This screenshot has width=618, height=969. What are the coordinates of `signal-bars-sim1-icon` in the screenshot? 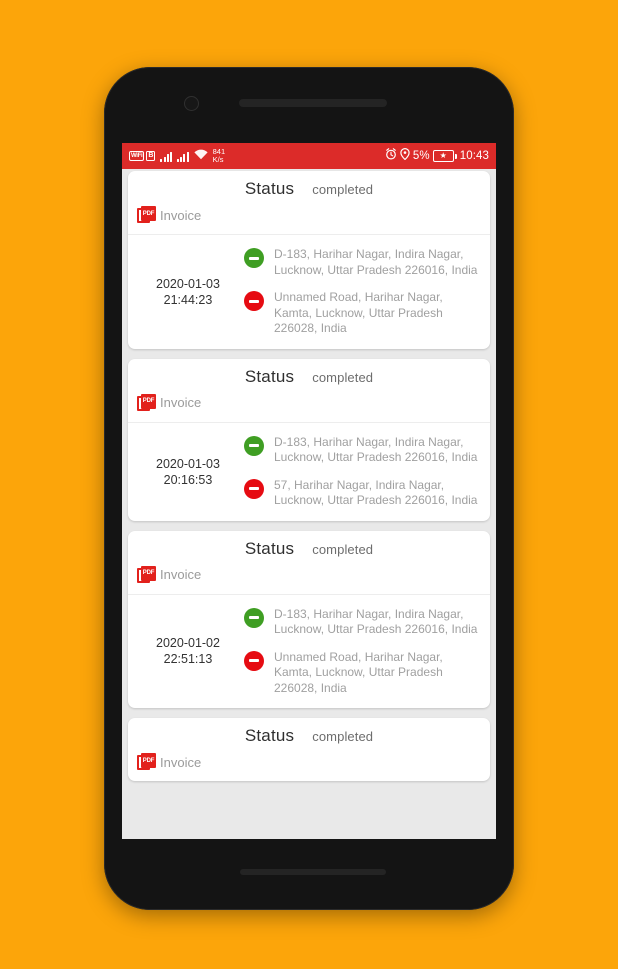 It's located at (166, 156).